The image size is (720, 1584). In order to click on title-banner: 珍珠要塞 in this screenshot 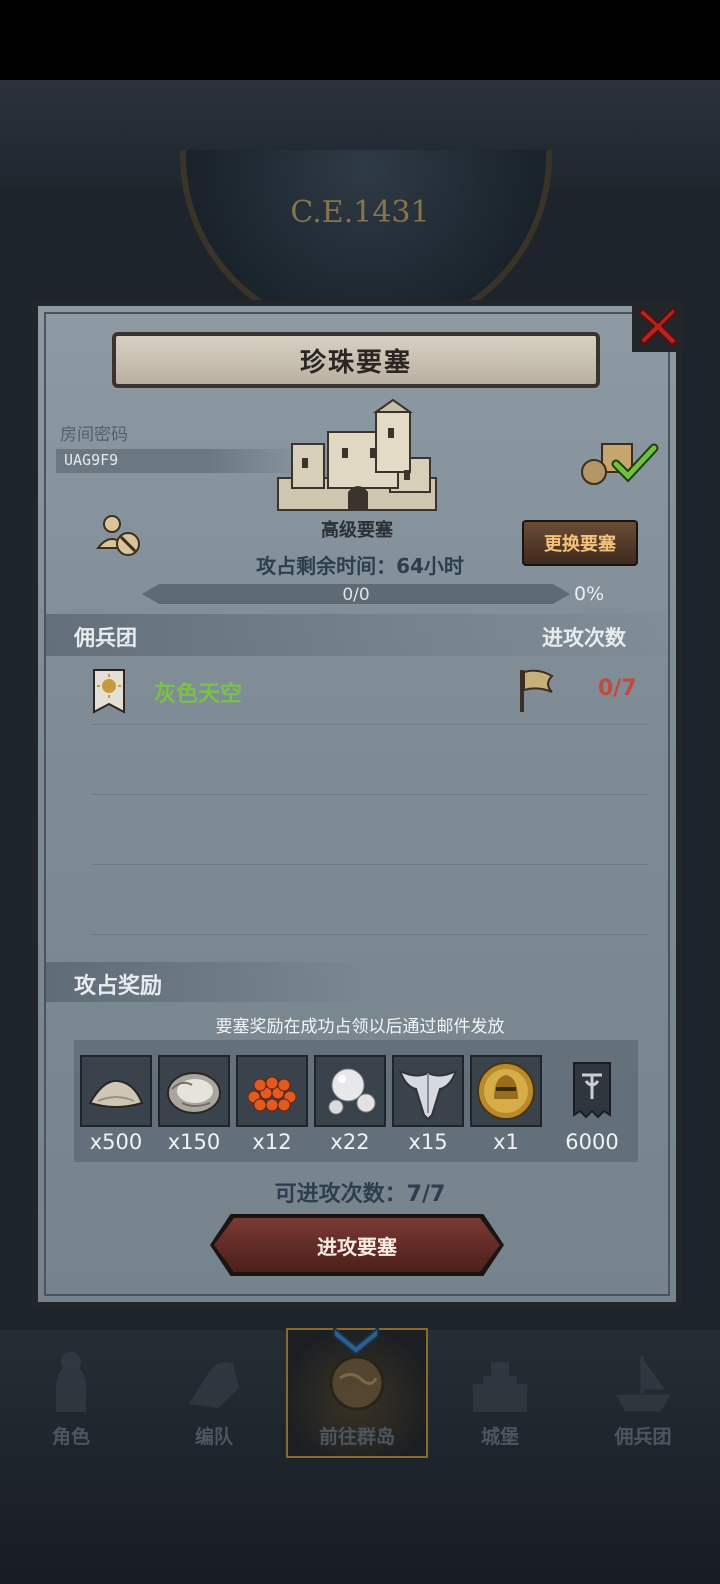, I will do `click(356, 360)`.